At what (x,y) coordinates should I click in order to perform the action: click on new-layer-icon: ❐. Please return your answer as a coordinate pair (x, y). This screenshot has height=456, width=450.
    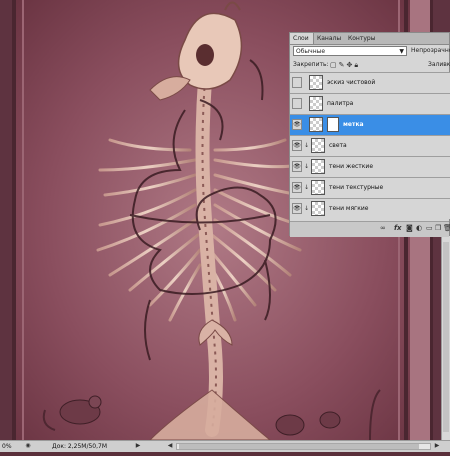
    Looking at the image, I should click on (438, 228).